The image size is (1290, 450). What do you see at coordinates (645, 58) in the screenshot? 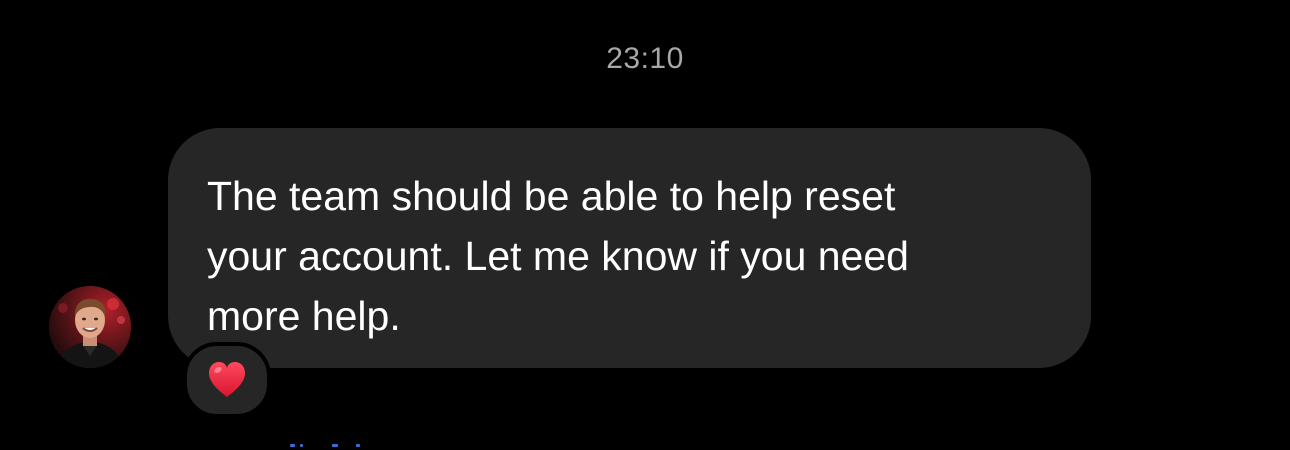
I see `message-timestamp: 23:10` at bounding box center [645, 58].